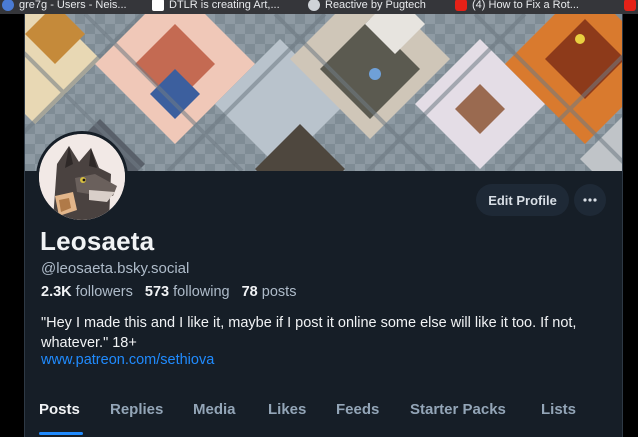 The image size is (638, 437). Describe the element at coordinates (12, 225) in the screenshot. I see `page-gutter-left` at that location.